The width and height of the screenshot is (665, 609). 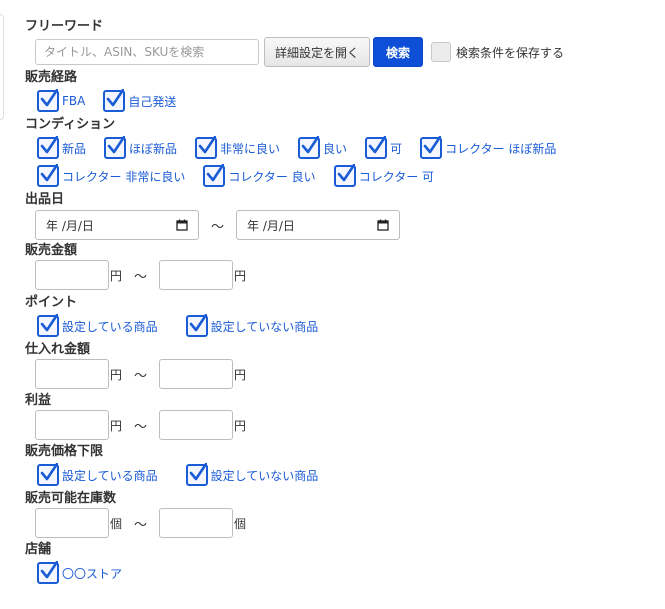 I want to click on checkbox-label: 可, so click(x=396, y=148).